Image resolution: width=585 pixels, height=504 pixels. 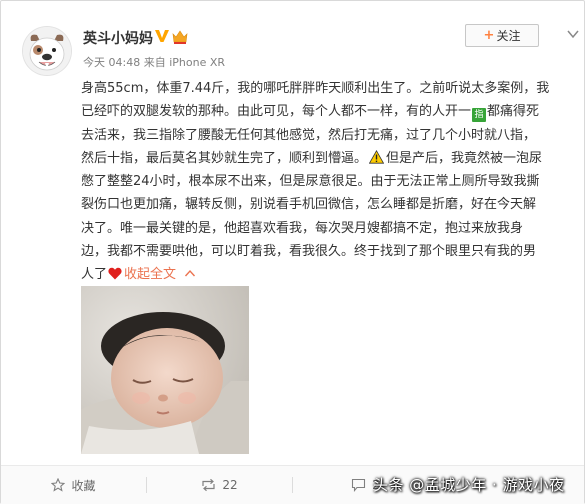 What do you see at coordinates (208, 485) in the screenshot?
I see `repost-icon` at bounding box center [208, 485].